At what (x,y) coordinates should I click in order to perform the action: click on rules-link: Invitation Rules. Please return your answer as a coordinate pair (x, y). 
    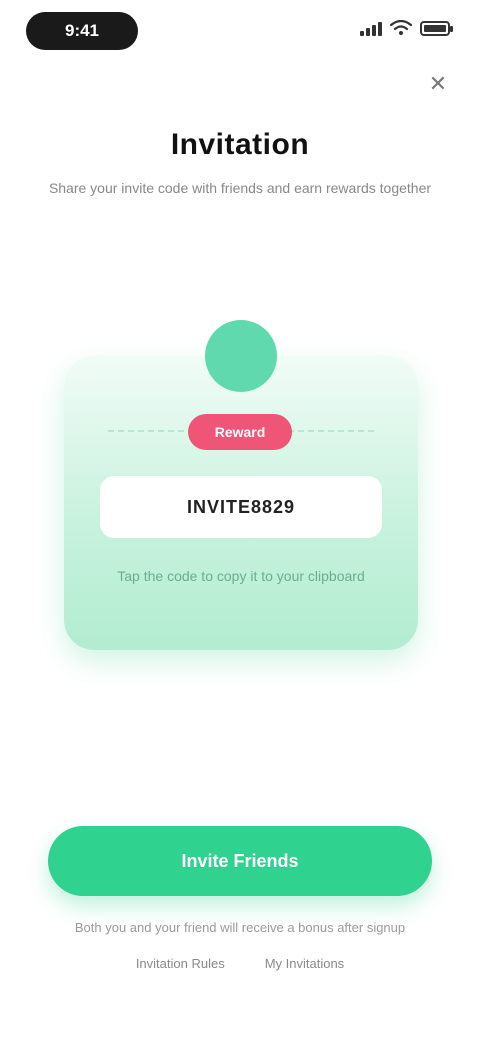
    Looking at the image, I should click on (180, 963).